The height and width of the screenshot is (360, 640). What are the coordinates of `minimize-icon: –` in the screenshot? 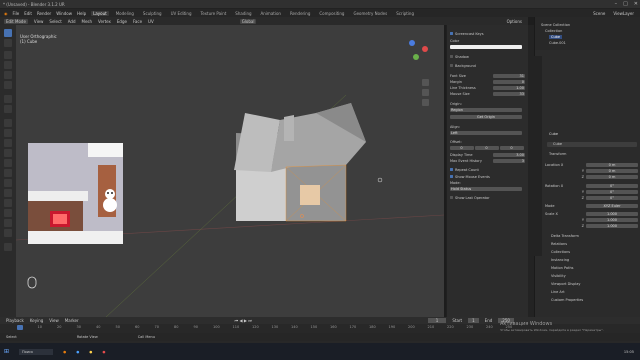 It's located at (616, 4).